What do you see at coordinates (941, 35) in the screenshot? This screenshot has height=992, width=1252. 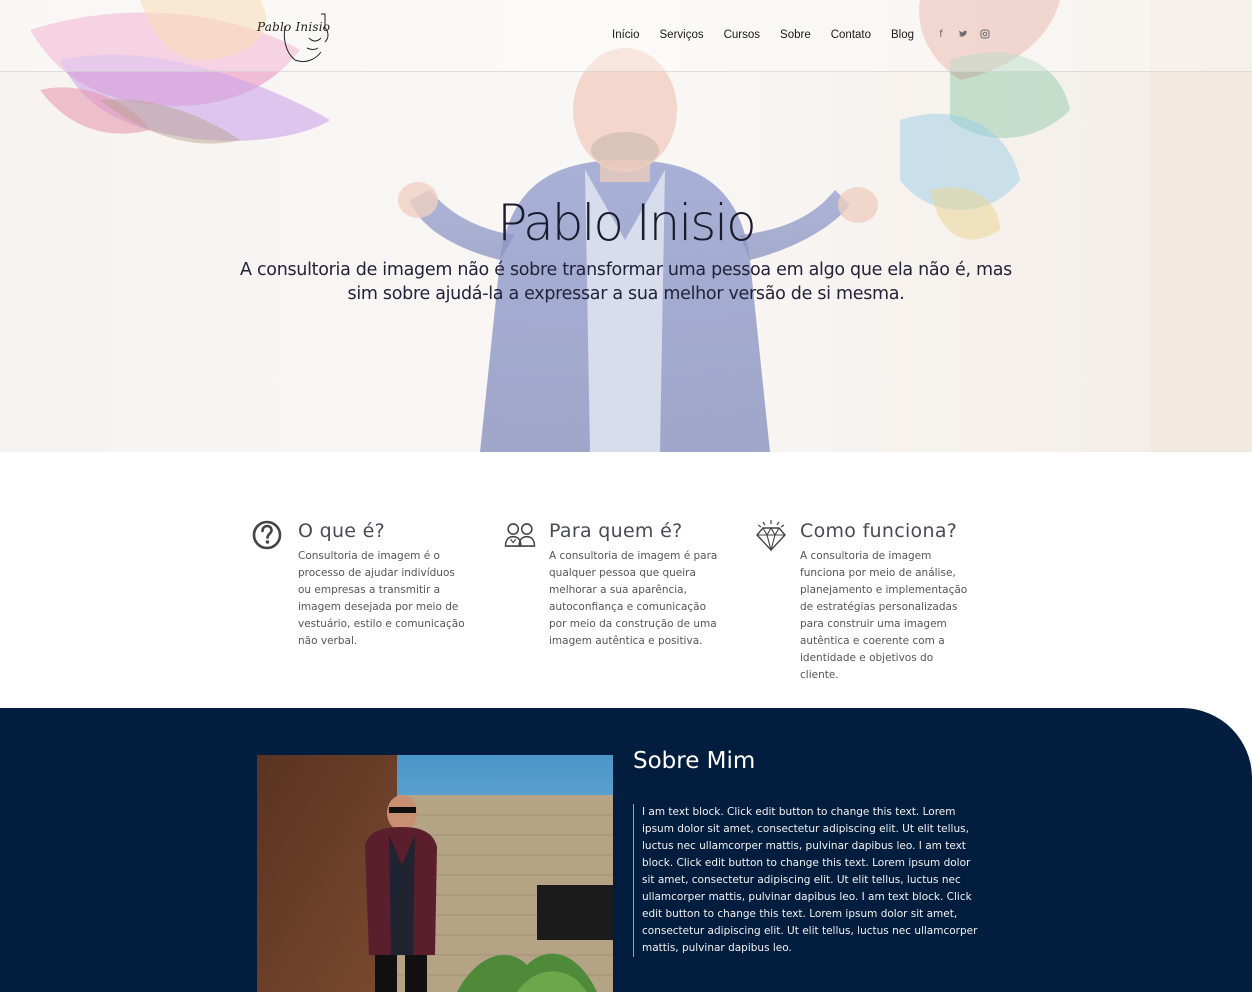 I see `facebook-icon: f` at bounding box center [941, 35].